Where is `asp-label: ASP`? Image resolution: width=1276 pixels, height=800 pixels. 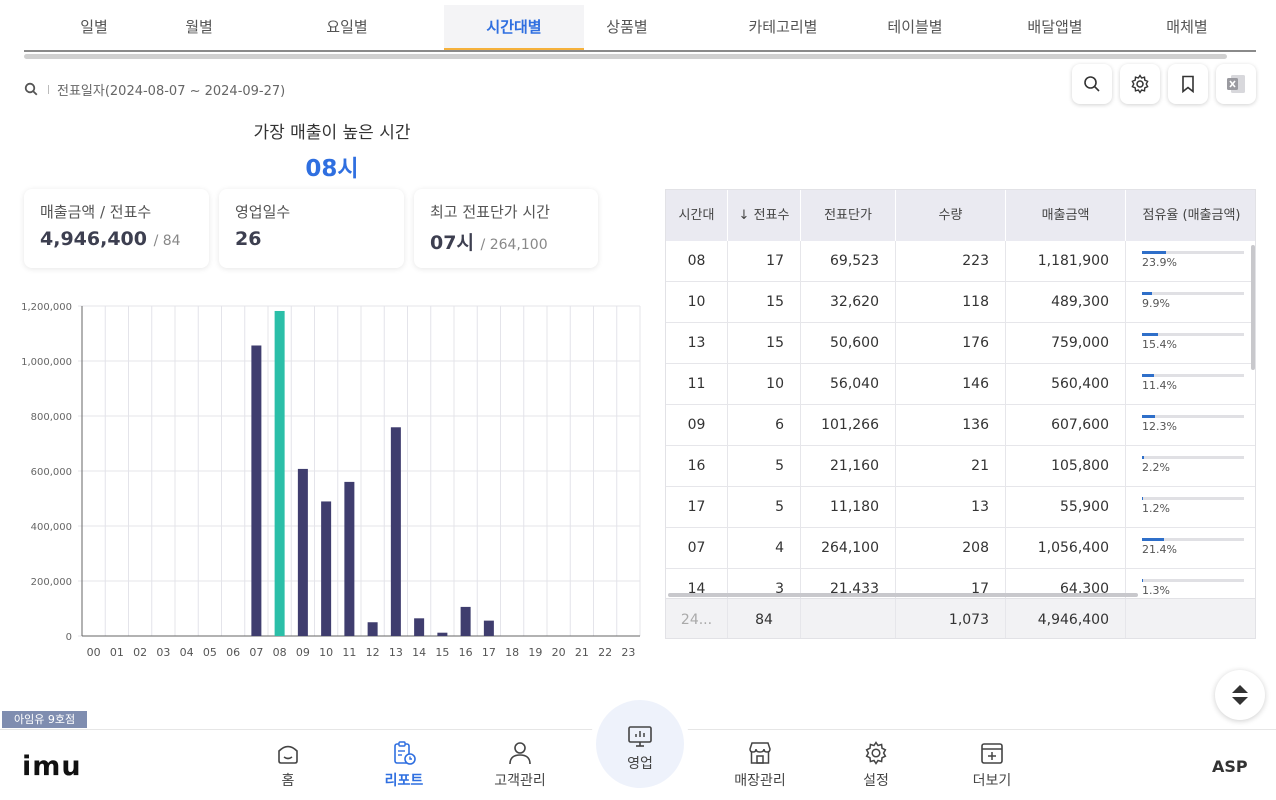
asp-label: ASP is located at coordinates (1230, 766).